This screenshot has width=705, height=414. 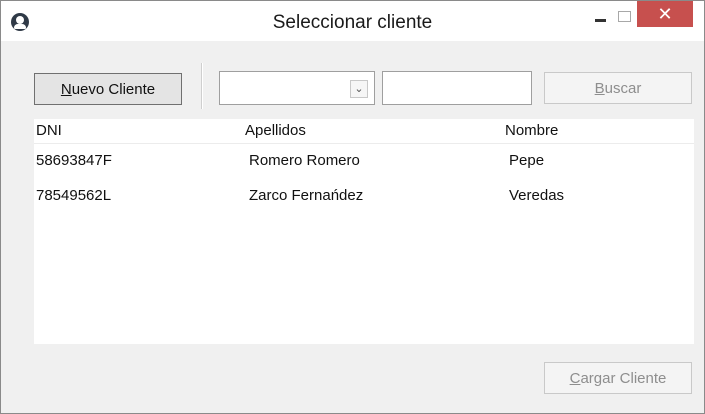 I want to click on close-button: ✕, so click(x=665, y=14).